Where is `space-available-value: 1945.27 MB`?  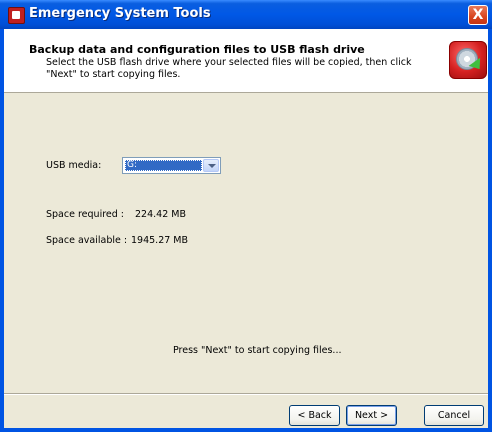
space-available-value: 1945.27 MB is located at coordinates (160, 240).